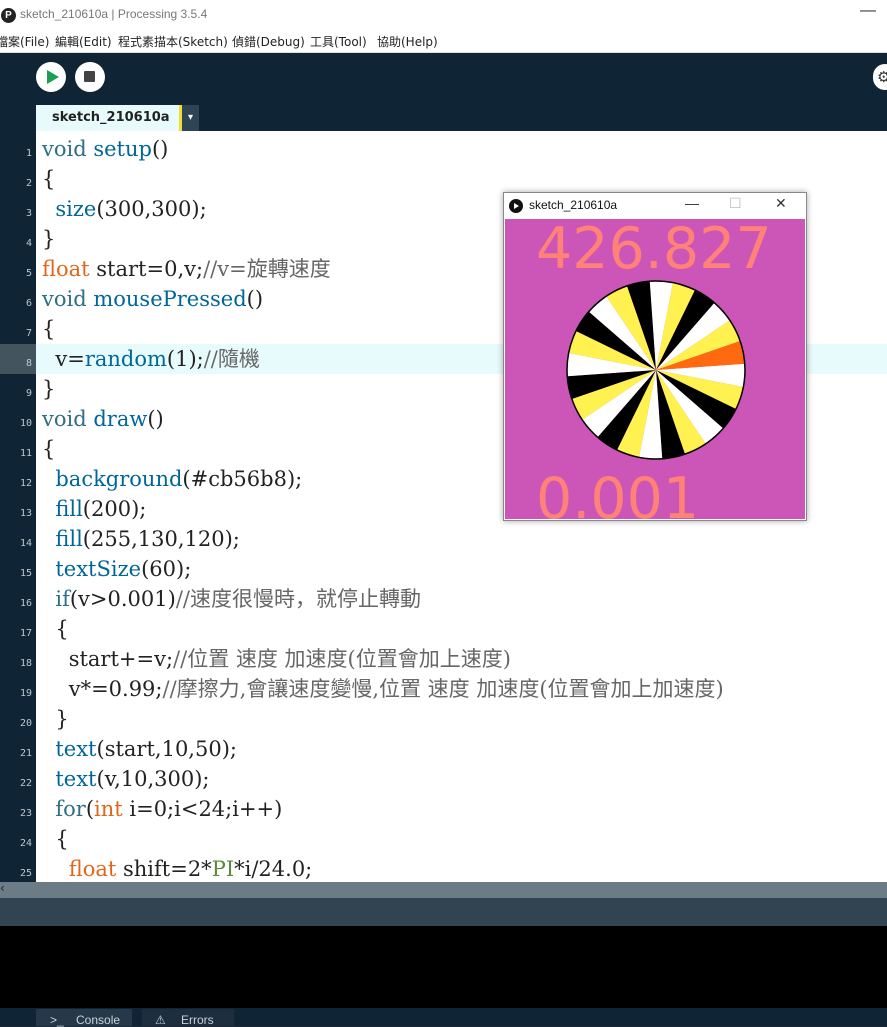 The image size is (887, 1027). What do you see at coordinates (25, 723) in the screenshot?
I see `line-number: 20` at bounding box center [25, 723].